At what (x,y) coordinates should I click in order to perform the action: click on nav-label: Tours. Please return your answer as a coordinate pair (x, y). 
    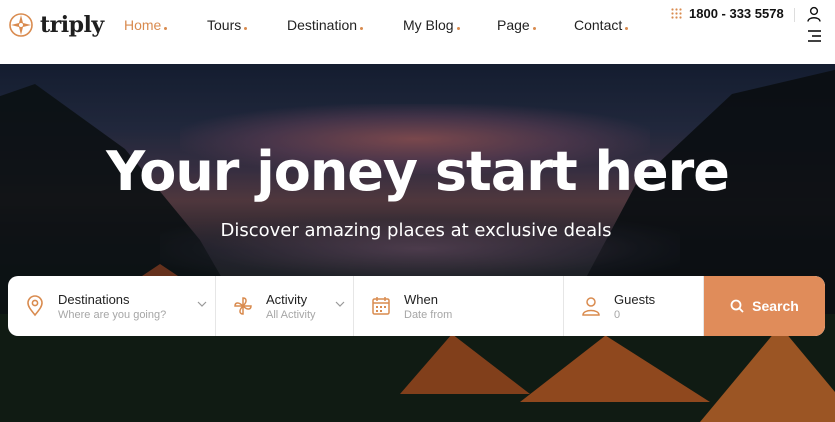
    Looking at the image, I should click on (224, 25).